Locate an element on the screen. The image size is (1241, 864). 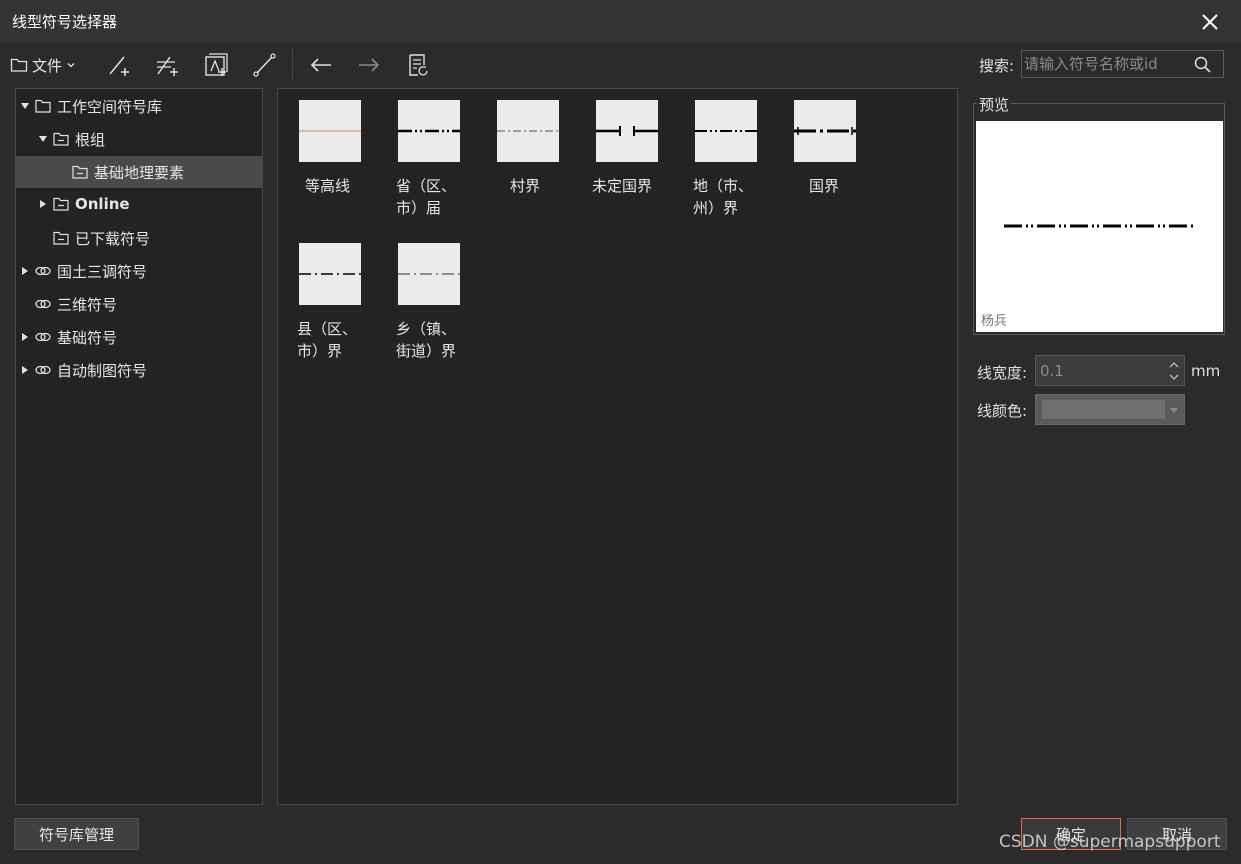
line-color-picker is located at coordinates (1110, 409).